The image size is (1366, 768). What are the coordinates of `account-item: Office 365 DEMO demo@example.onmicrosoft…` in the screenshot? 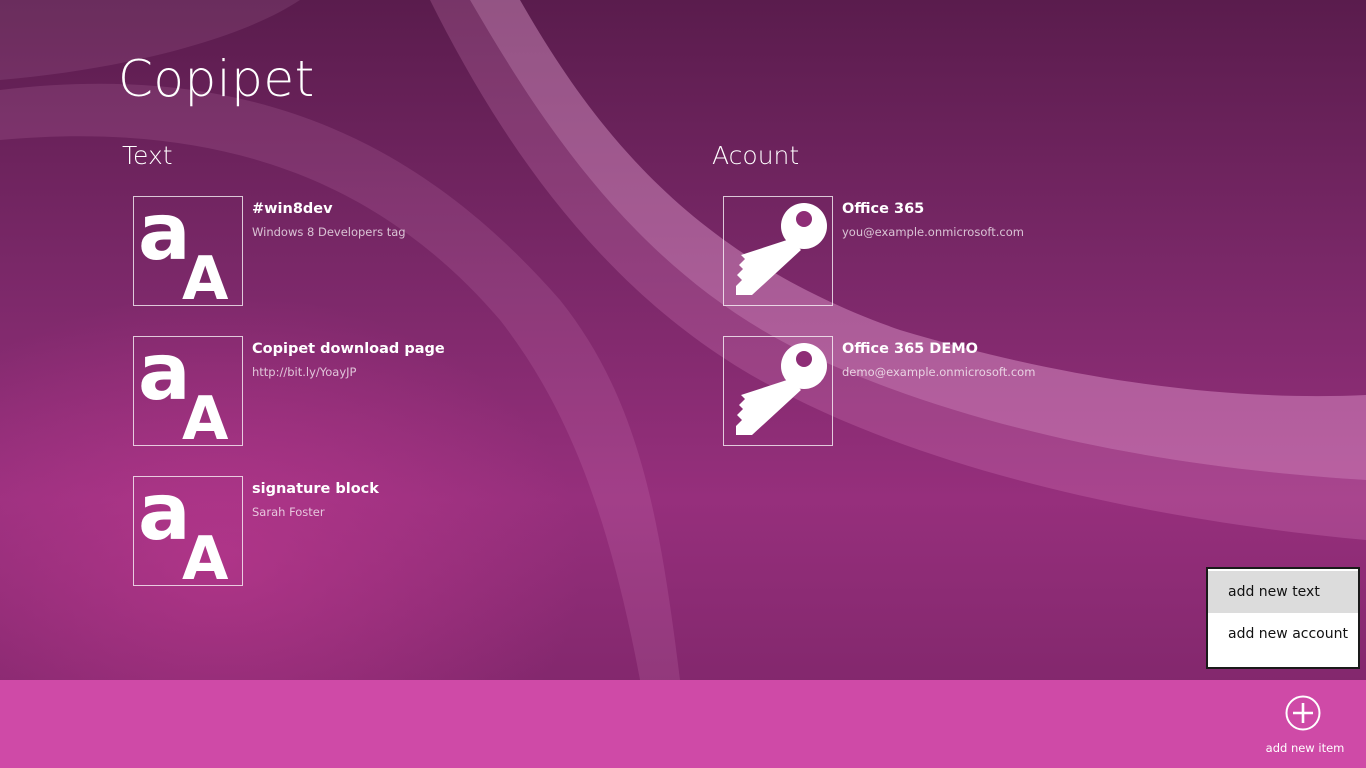 It's located at (933, 406).